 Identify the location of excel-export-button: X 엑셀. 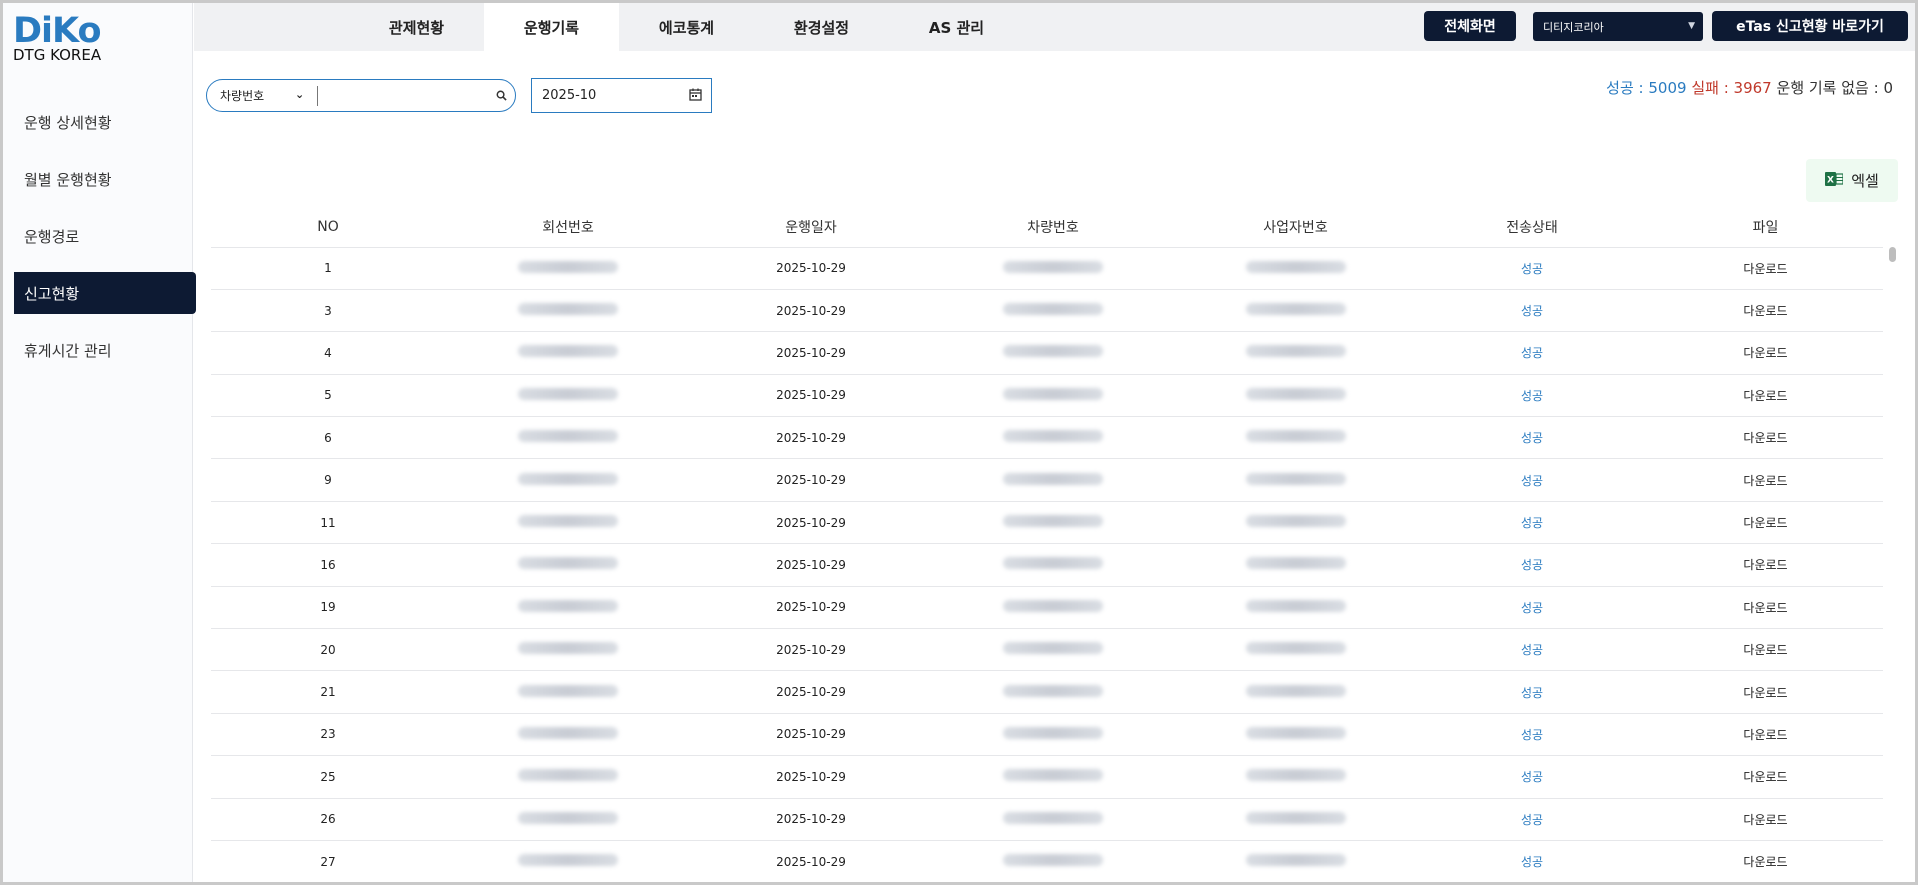
(1852, 180).